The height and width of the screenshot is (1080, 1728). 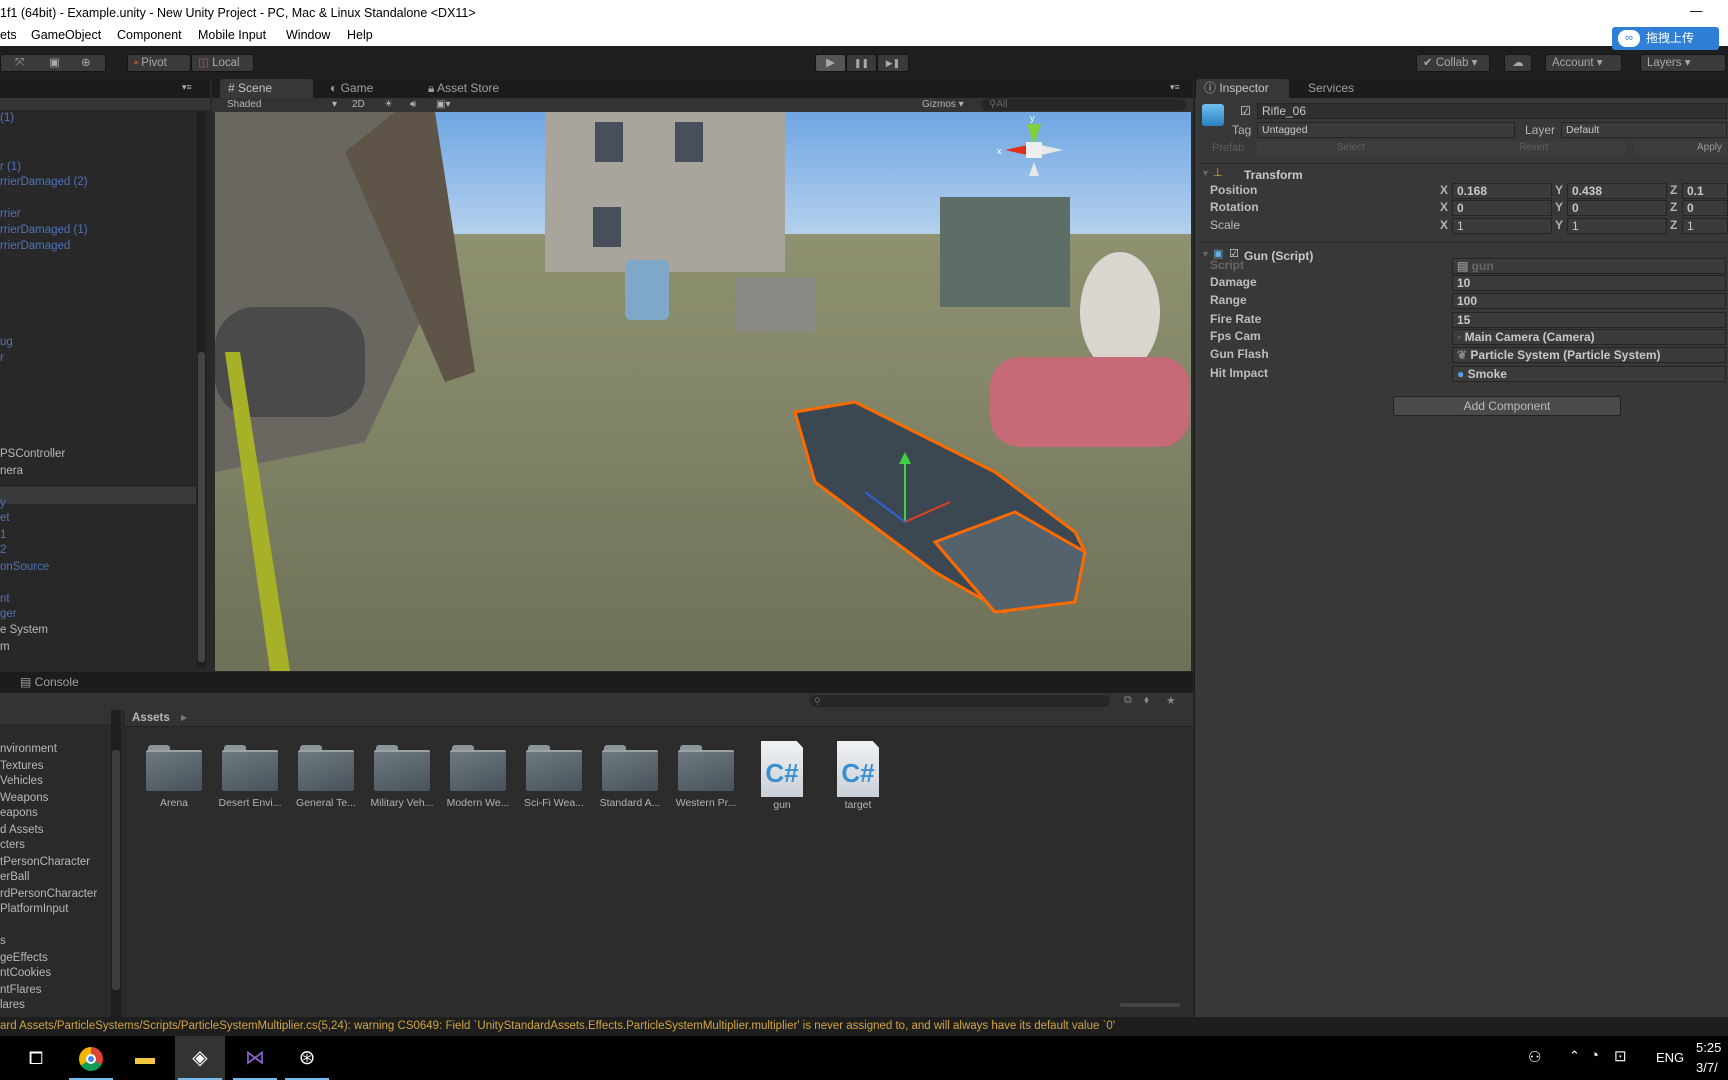 I want to click on project-tree-item: erBall, so click(x=14, y=877).